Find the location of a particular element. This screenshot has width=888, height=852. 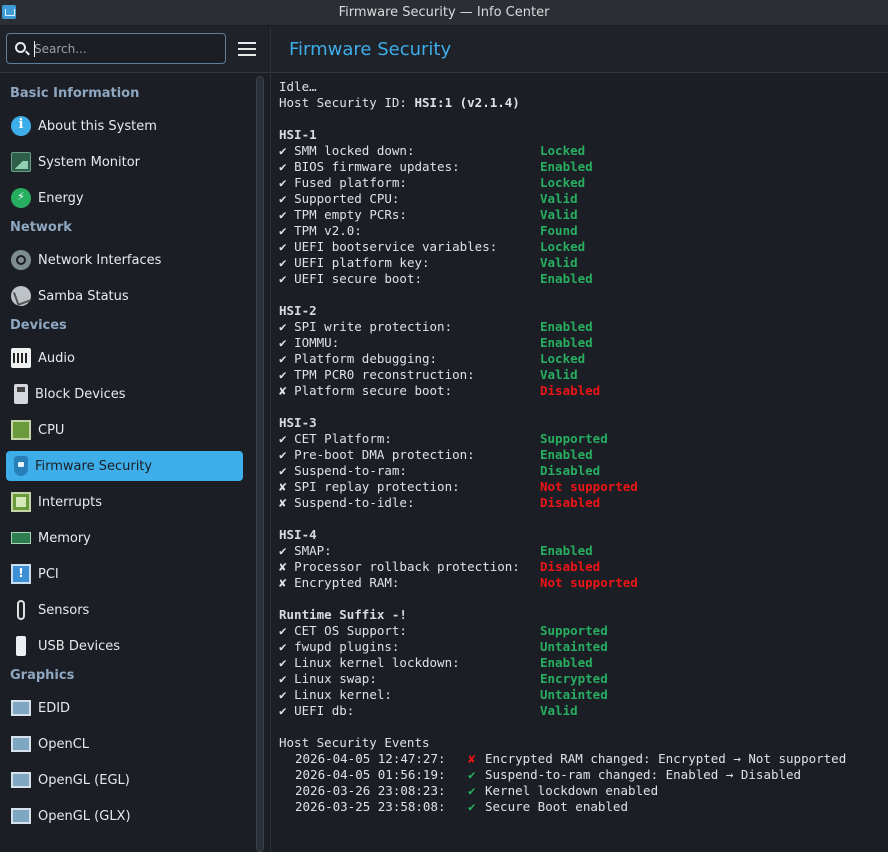

attribute-label: ✔ BIOS firmware updates: is located at coordinates (369, 167).